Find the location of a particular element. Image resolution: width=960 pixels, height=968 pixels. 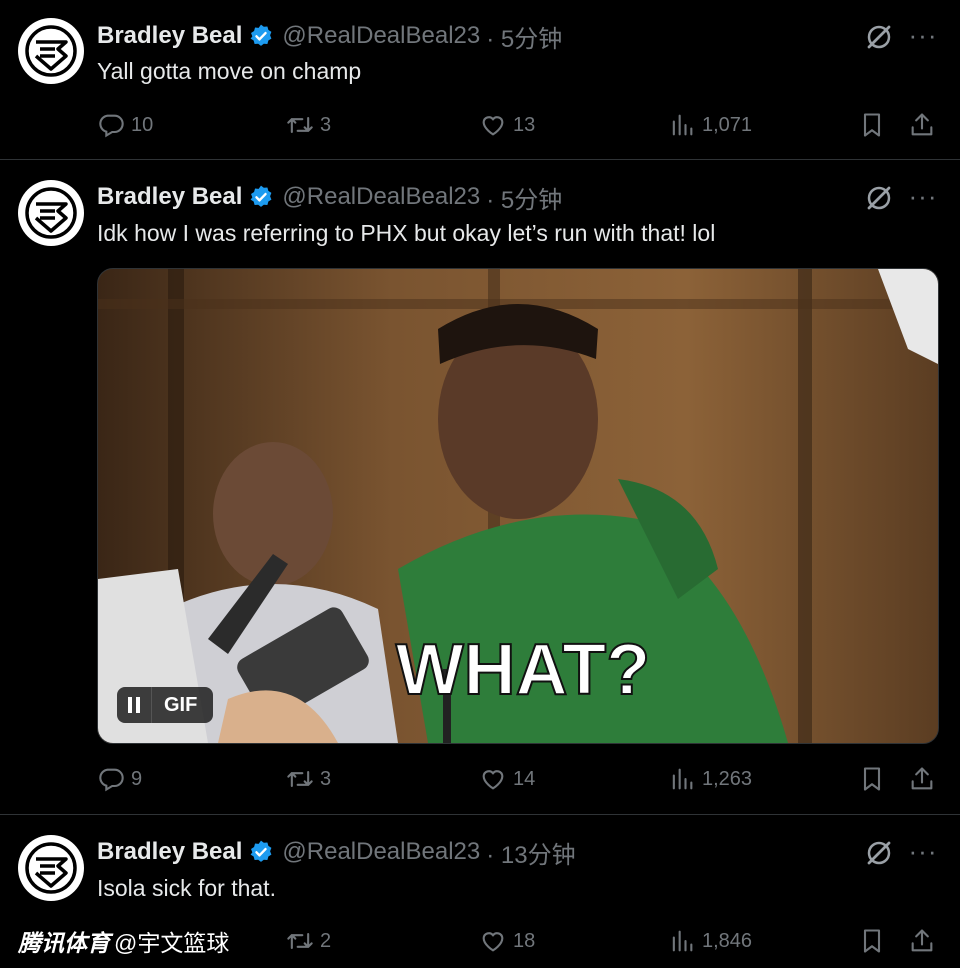

retweet-count: 2 is located at coordinates (326, 940).